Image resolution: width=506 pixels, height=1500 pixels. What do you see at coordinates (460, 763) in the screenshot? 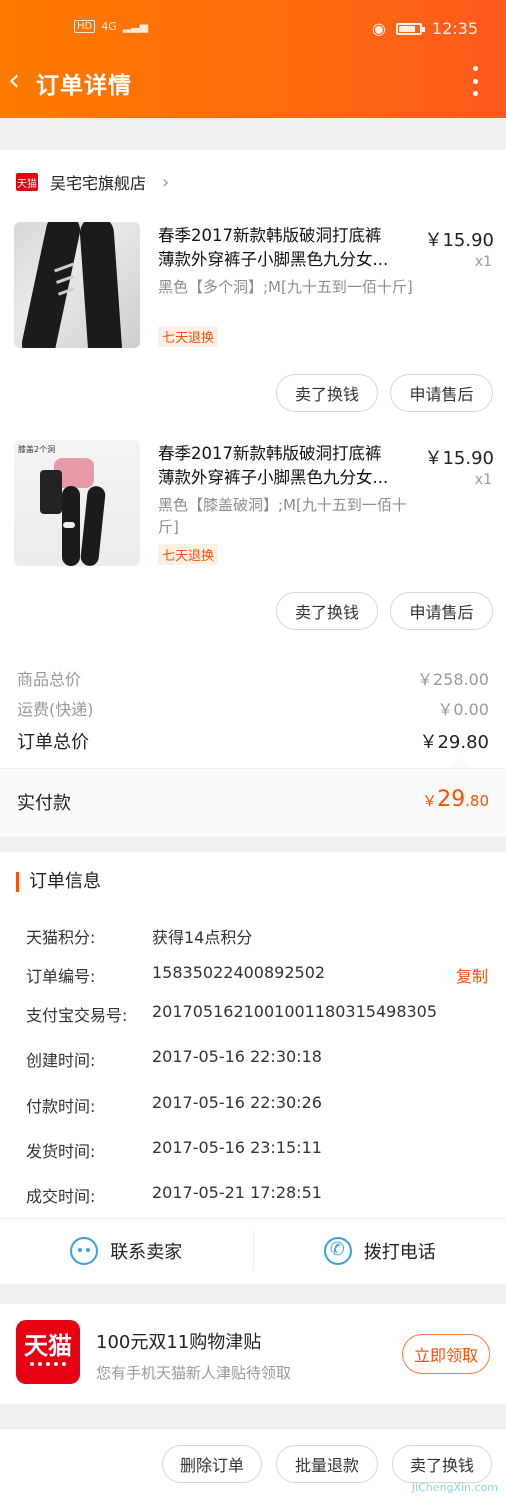
I see `paid-caret` at bounding box center [460, 763].